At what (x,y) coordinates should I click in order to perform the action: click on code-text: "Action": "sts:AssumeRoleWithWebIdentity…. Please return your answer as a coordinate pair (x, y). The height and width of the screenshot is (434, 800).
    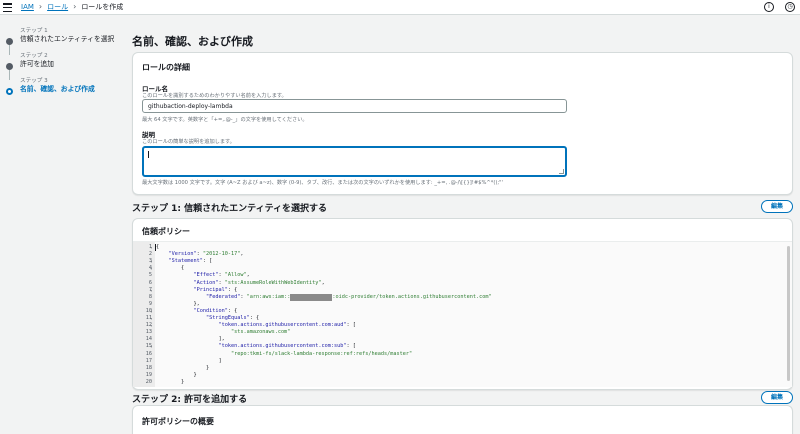
    Looking at the image, I should click on (259, 282).